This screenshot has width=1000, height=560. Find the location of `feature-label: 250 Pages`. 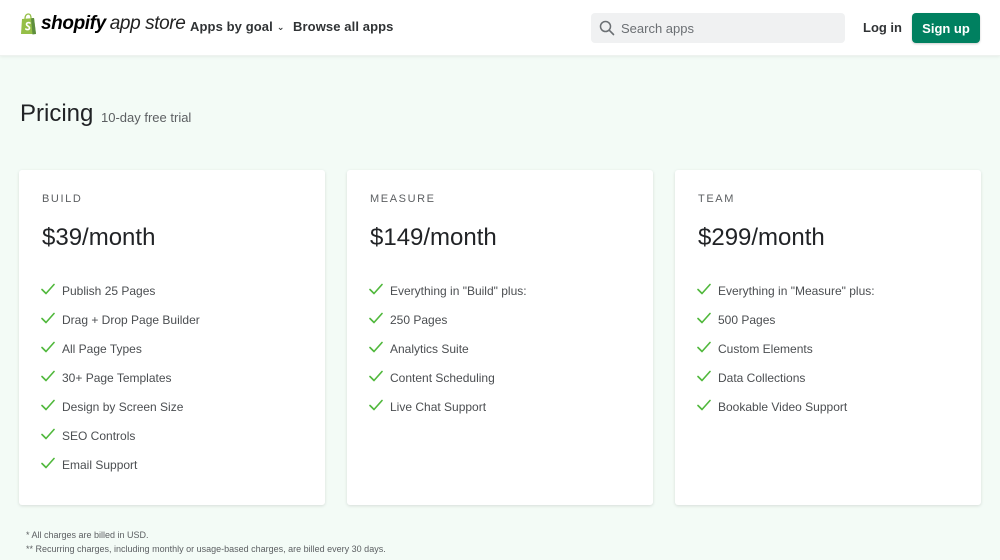

feature-label: 250 Pages is located at coordinates (419, 319).